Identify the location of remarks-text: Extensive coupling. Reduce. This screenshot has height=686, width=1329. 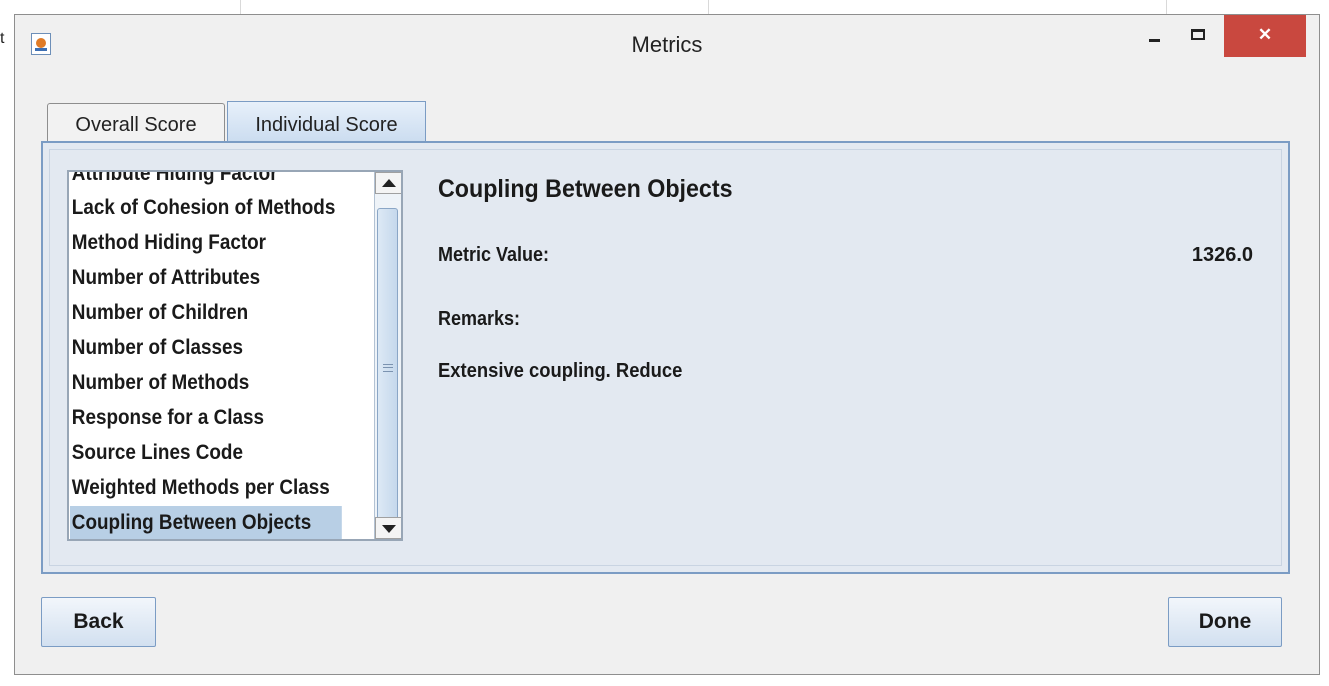
(560, 371).